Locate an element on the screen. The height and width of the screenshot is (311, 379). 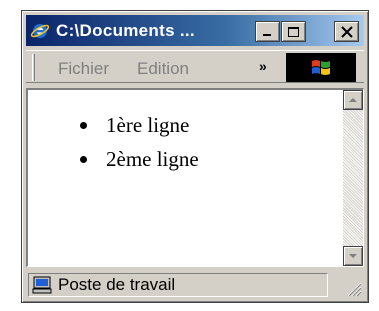
arrow-up-icon is located at coordinates (353, 100).